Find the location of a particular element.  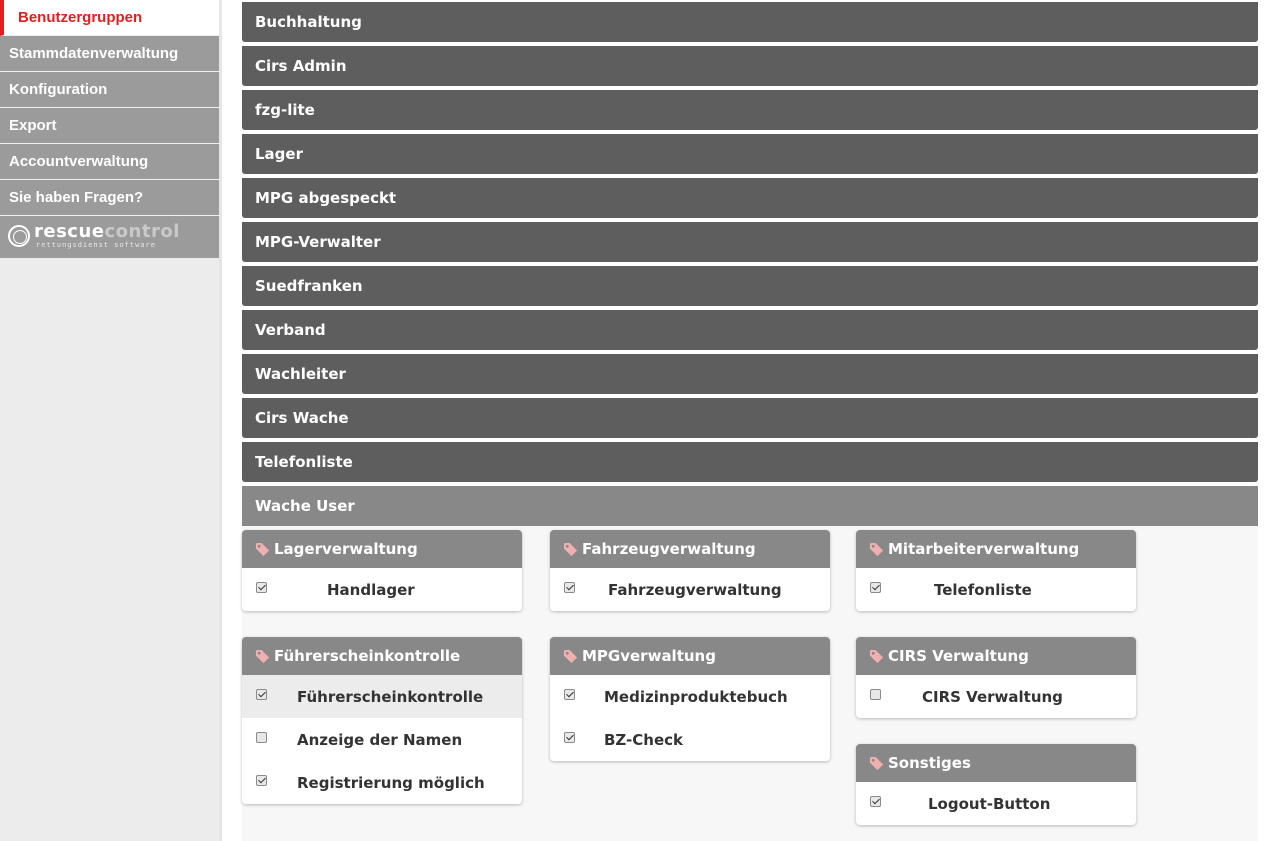

card-title: CIRS Verwaltung is located at coordinates (958, 656).